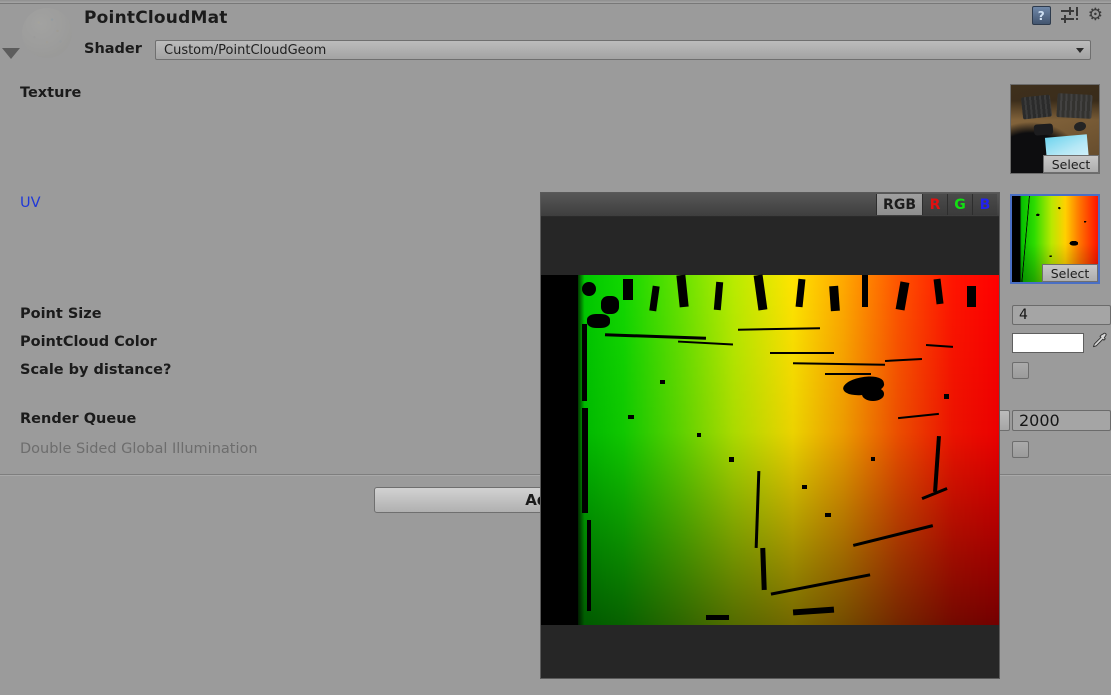 Image resolution: width=1111 pixels, height=695 pixels. I want to click on render-queue-input: 2000, so click(1061, 420).